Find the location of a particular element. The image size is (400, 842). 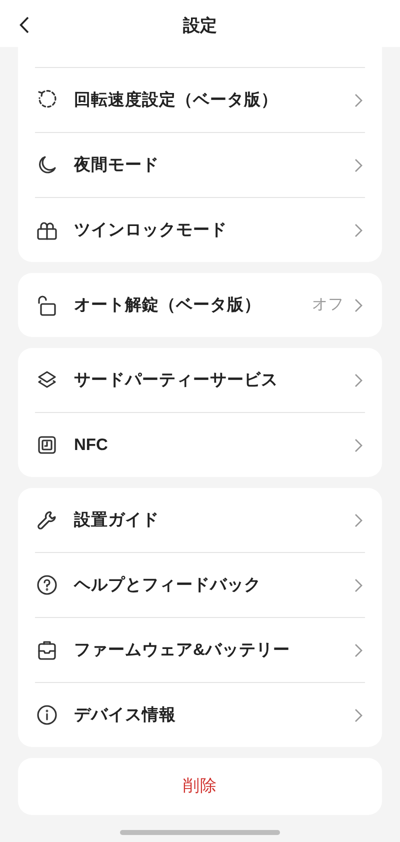

settings-row: ヘルプとフィードバック is located at coordinates (200, 585).